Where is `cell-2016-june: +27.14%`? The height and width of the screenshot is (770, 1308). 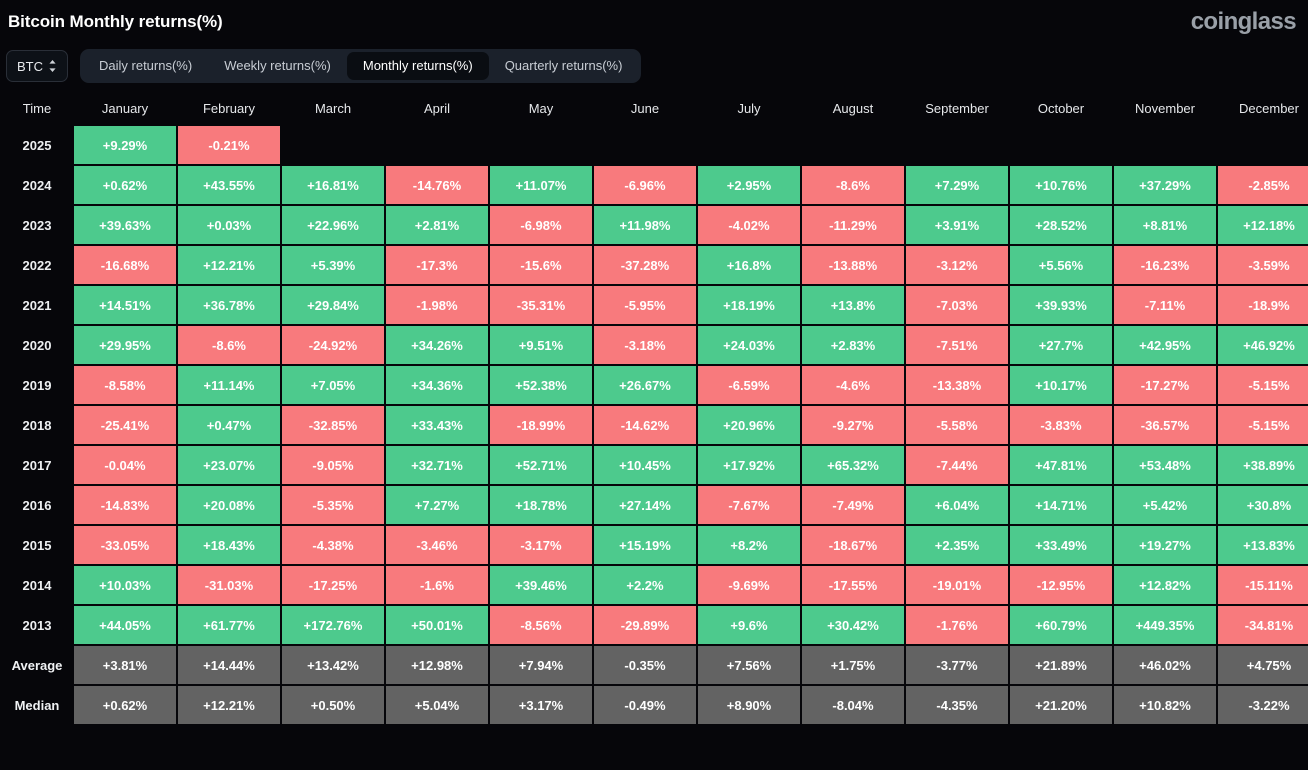 cell-2016-june: +27.14% is located at coordinates (645, 505).